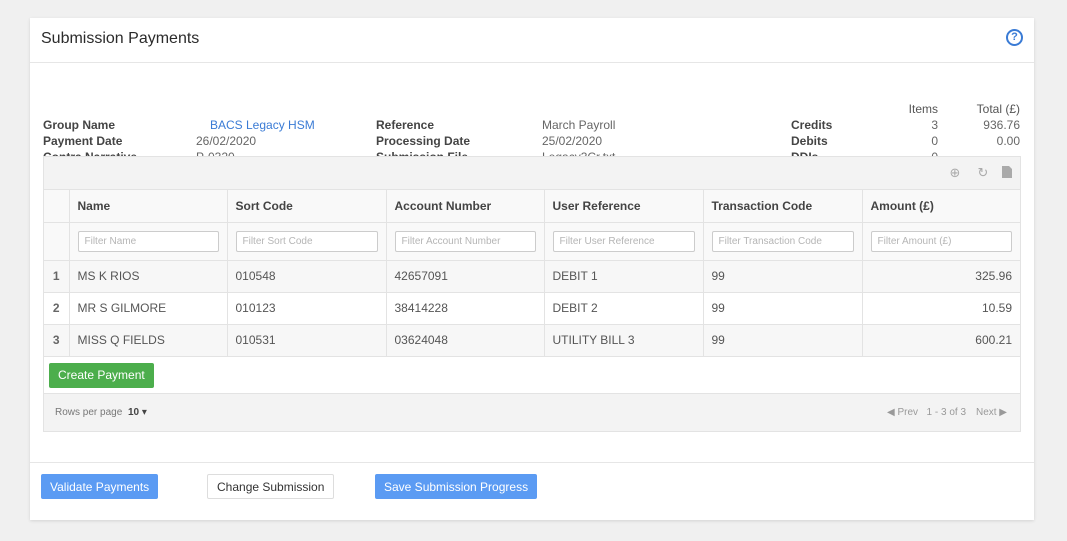 The image size is (1067, 541). I want to click on prev-page-button: ◀ Prev, so click(902, 412).